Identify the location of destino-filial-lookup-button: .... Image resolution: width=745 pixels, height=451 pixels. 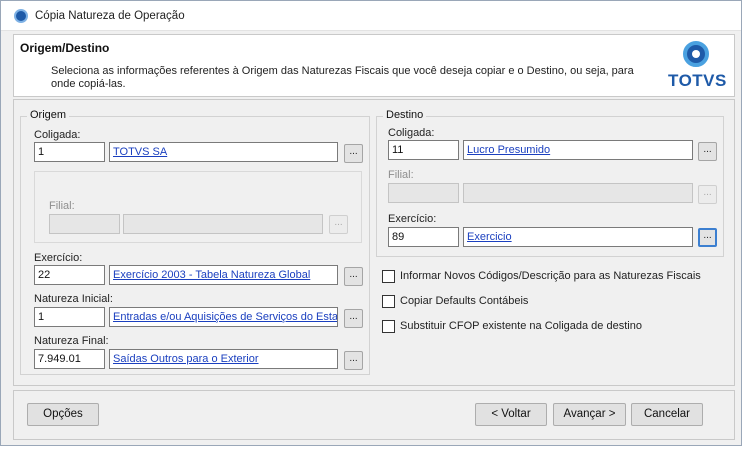
(707, 194).